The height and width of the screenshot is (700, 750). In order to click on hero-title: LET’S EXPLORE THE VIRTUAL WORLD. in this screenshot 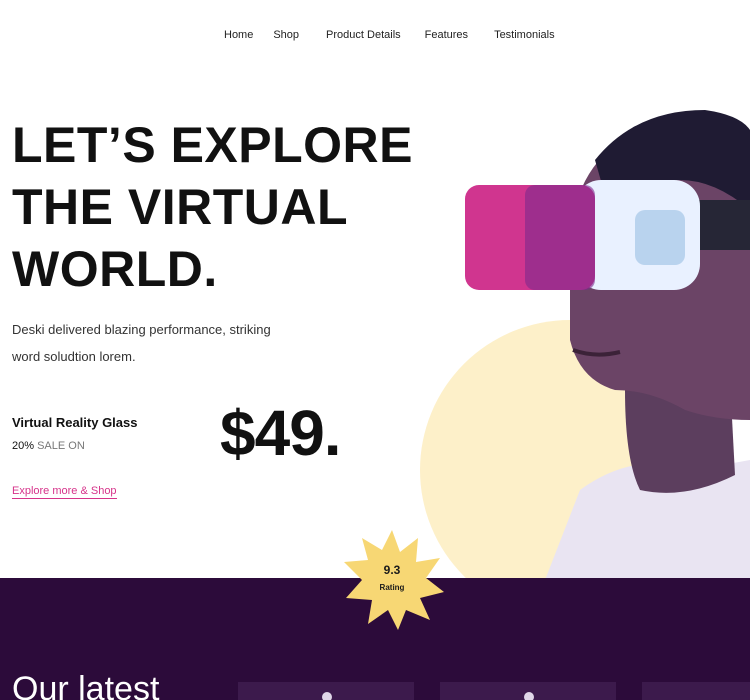, I will do `click(222, 207)`.